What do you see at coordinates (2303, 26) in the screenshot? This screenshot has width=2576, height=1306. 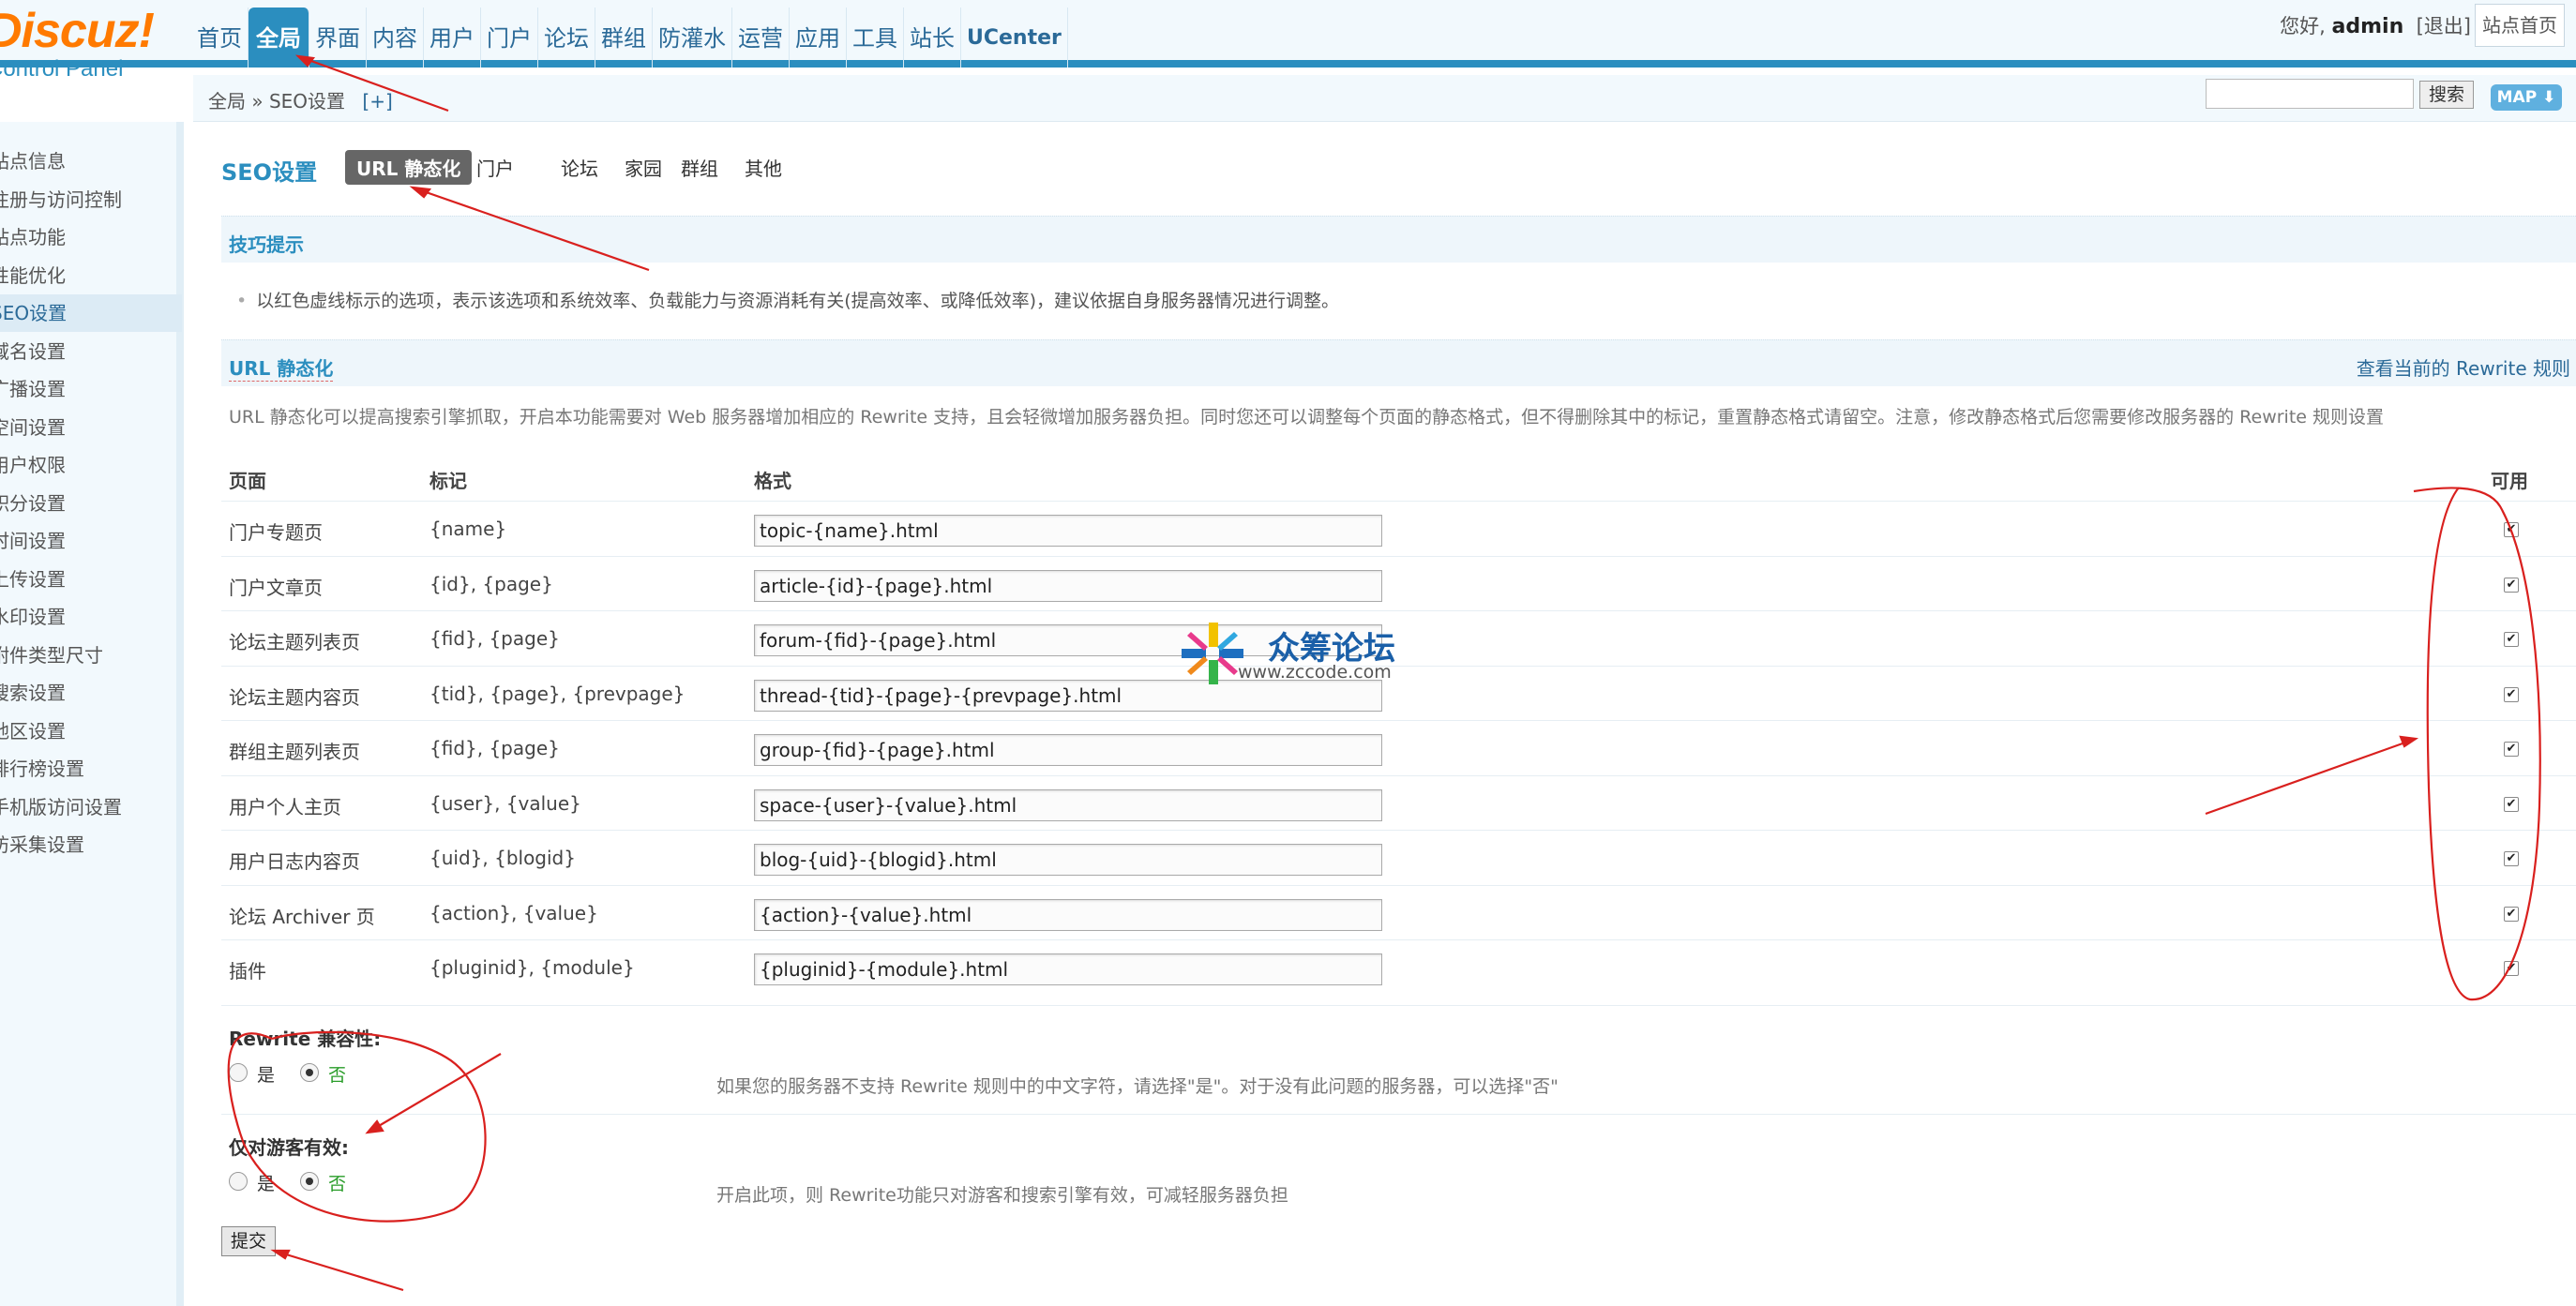 I see `greeting-text: 您好,` at bounding box center [2303, 26].